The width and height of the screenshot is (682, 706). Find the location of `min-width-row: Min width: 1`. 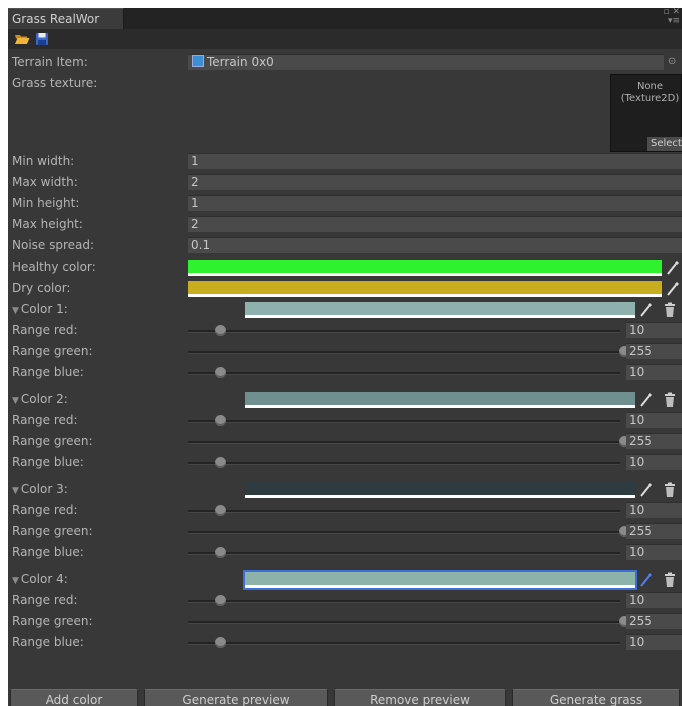

min-width-row: Min width: 1 is located at coordinates (345, 161).